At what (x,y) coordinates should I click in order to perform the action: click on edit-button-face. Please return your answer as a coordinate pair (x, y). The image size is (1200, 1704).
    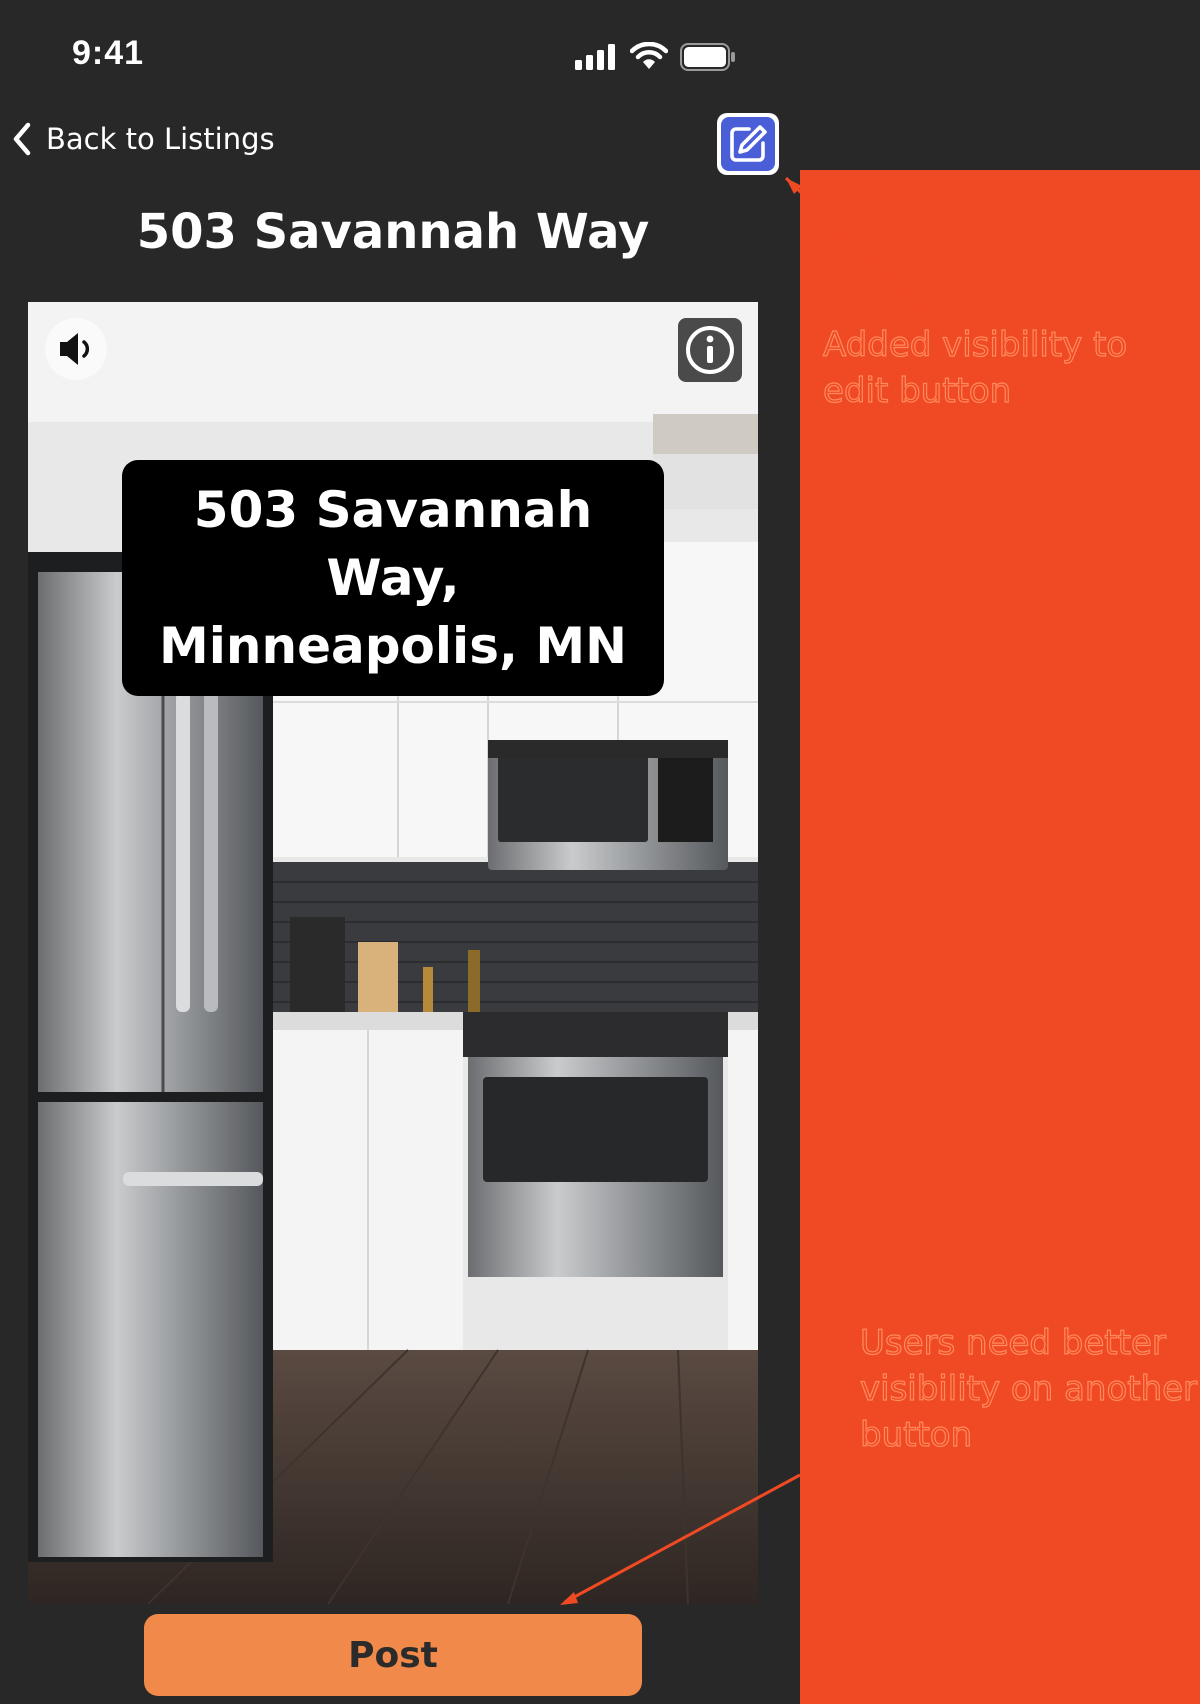
    Looking at the image, I should click on (748, 144).